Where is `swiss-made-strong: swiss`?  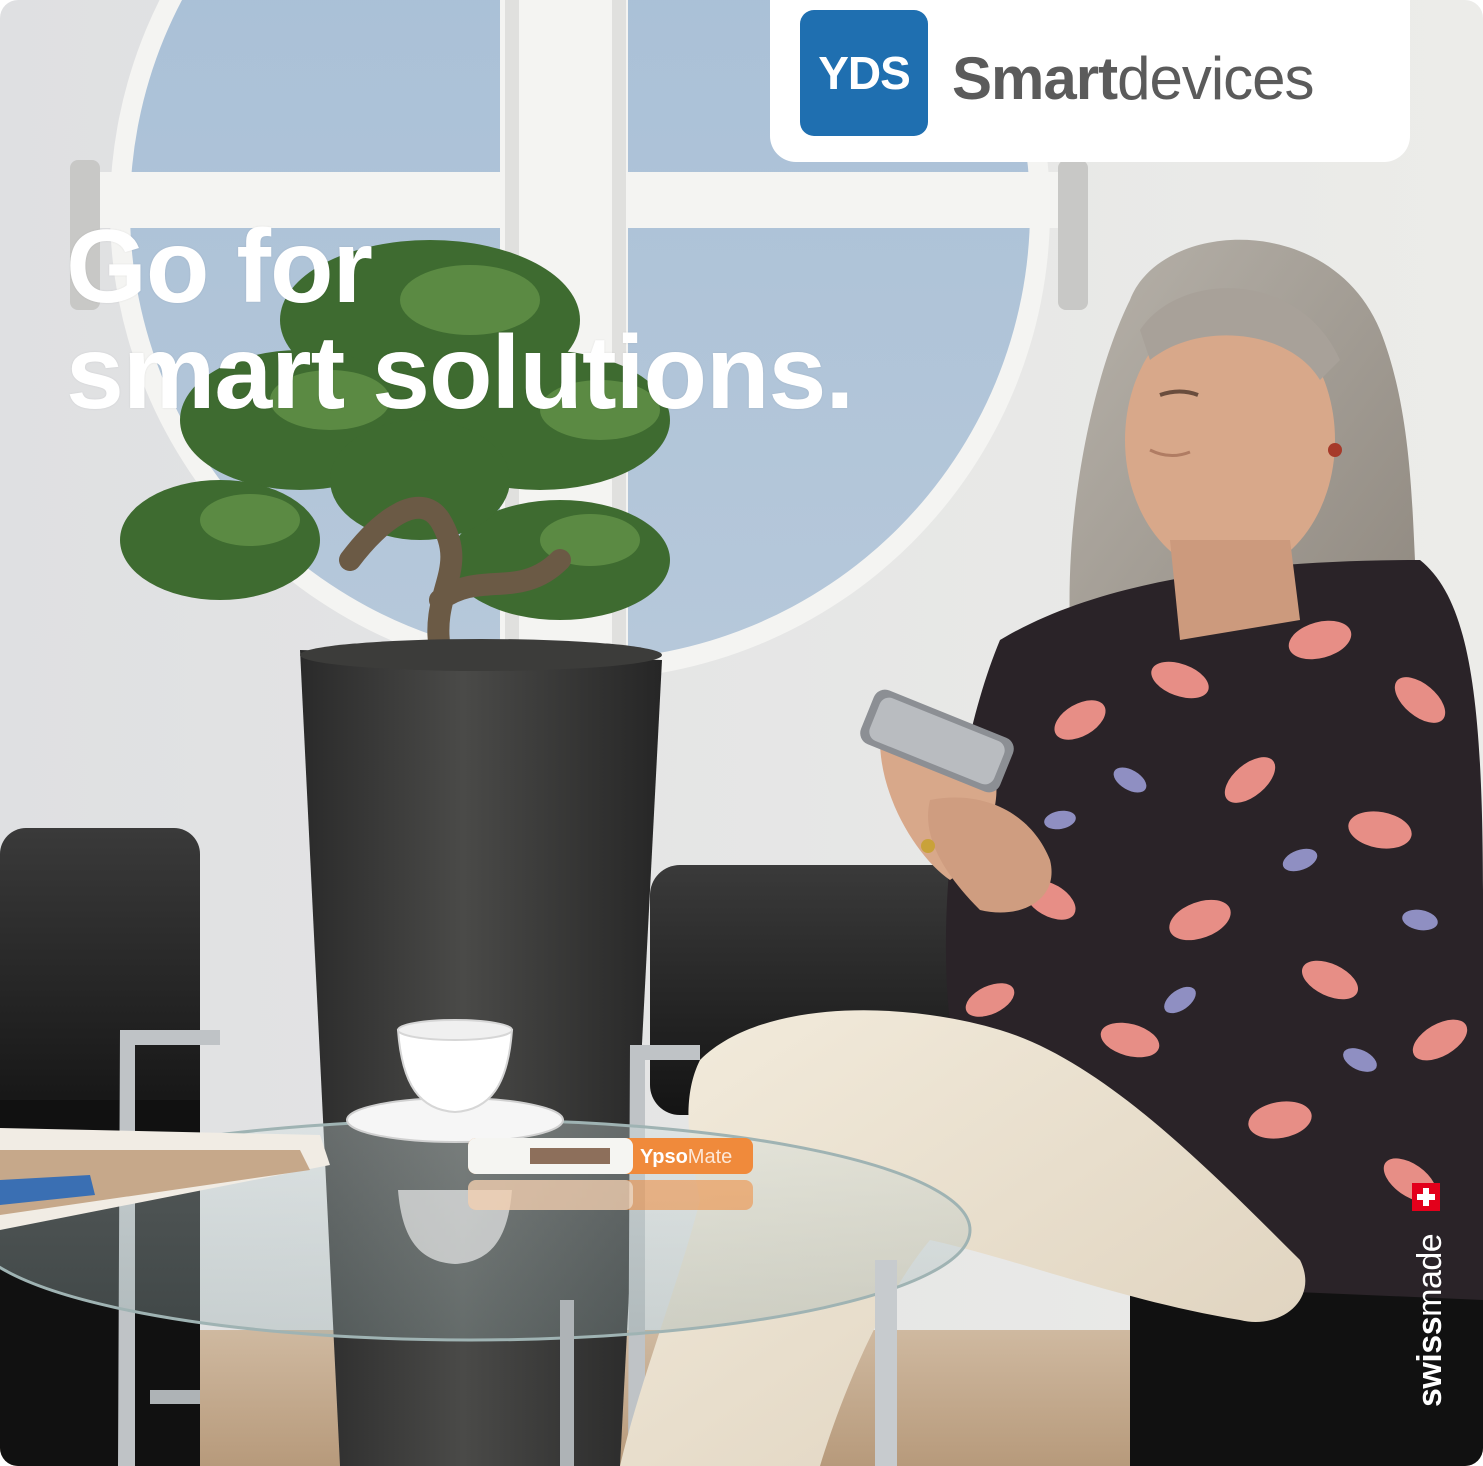
swiss-made-strong: swiss is located at coordinates (1430, 1361).